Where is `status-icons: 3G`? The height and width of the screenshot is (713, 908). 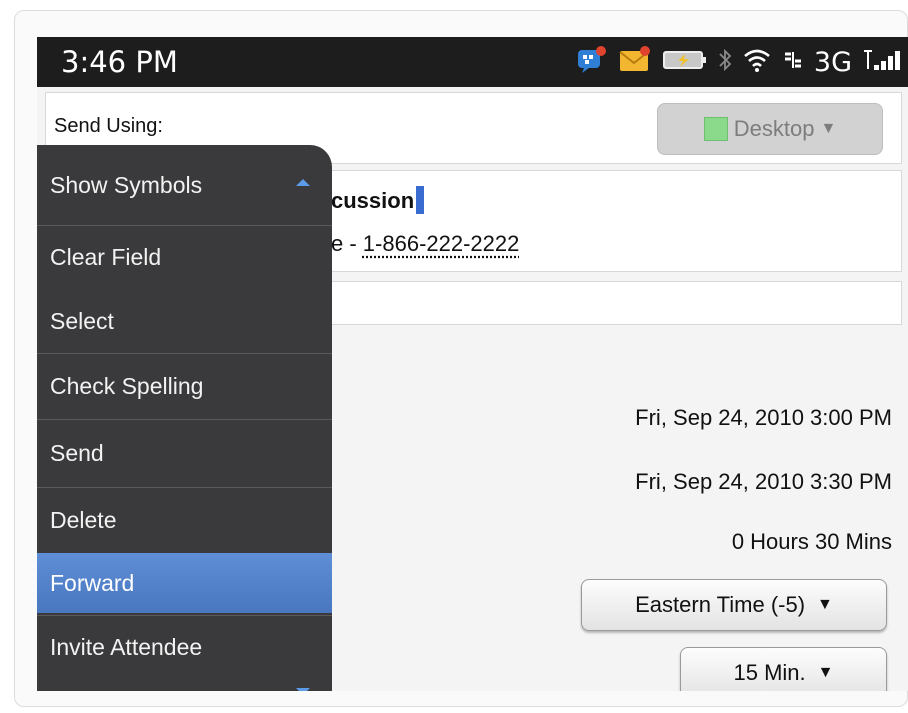
status-icons: 3G is located at coordinates (742, 62).